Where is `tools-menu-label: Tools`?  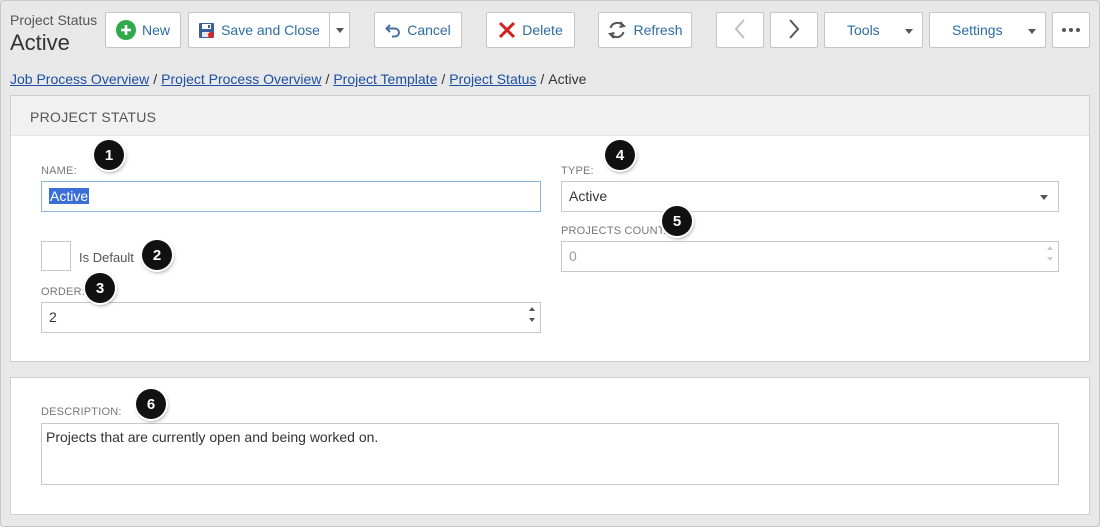 tools-menu-label: Tools is located at coordinates (863, 30).